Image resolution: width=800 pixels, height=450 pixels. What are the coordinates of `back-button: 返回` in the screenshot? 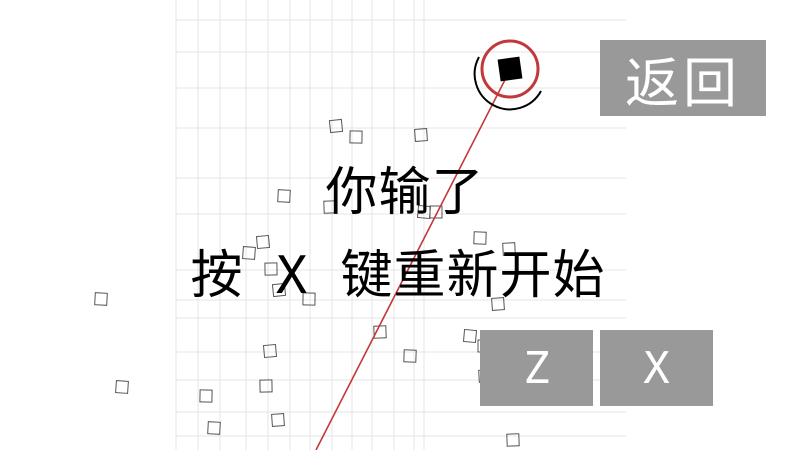 It's located at (683, 78).